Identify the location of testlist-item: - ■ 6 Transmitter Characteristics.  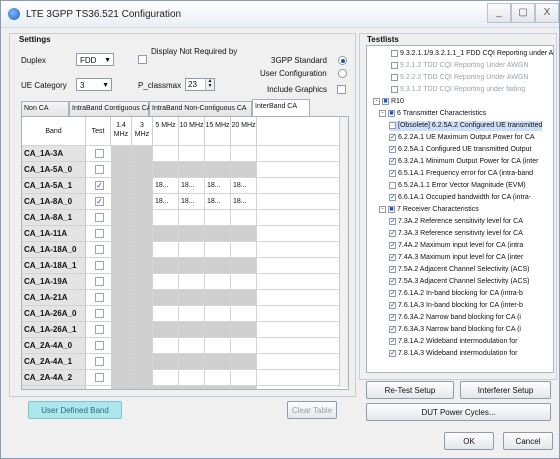
(432, 114).